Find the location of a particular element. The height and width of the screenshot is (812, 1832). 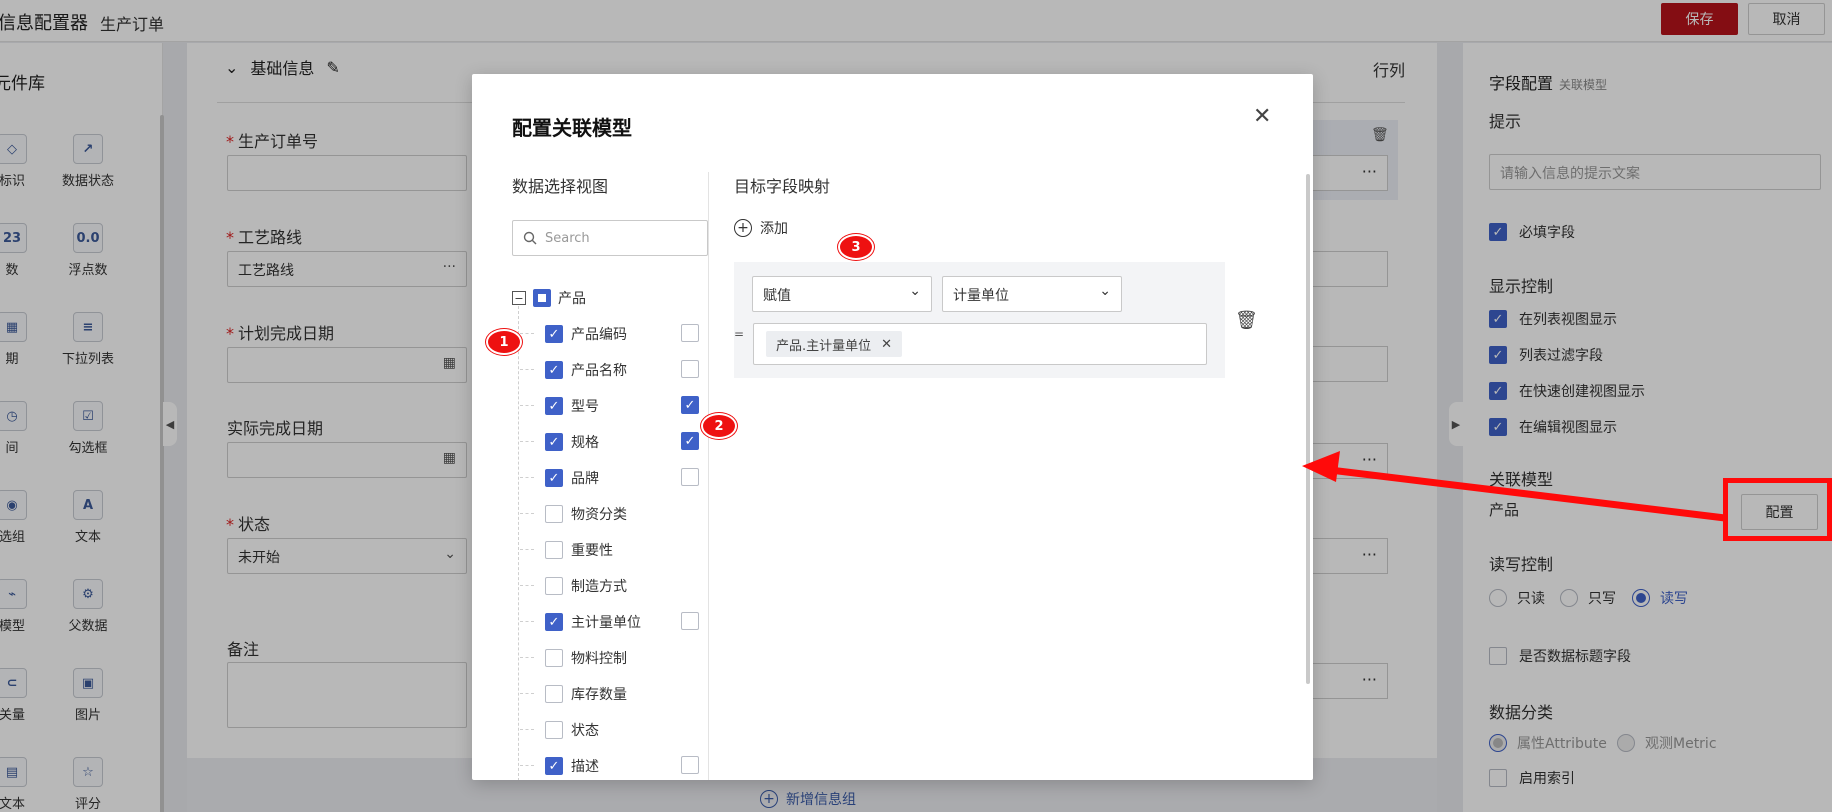

tree-root-label: 产品 is located at coordinates (572, 299).